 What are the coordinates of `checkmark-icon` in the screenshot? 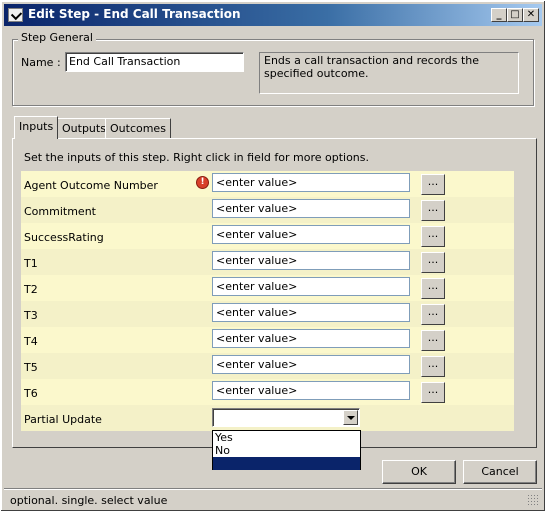 It's located at (15, 15).